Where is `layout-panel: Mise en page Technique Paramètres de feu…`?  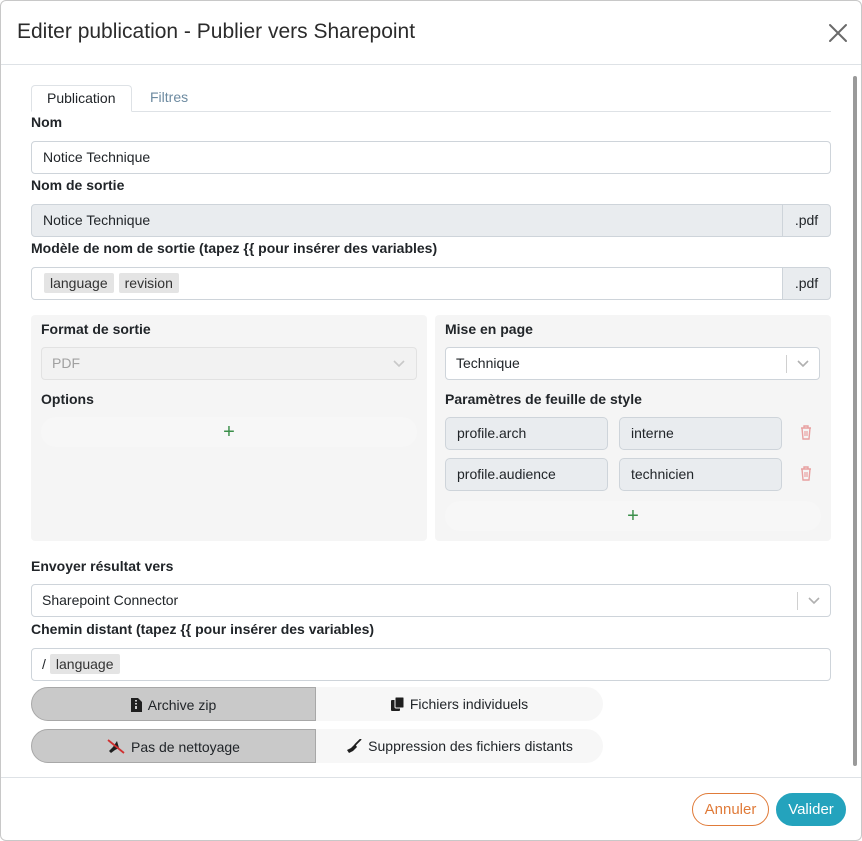 layout-panel: Mise en page Technique Paramètres de feu… is located at coordinates (633, 428).